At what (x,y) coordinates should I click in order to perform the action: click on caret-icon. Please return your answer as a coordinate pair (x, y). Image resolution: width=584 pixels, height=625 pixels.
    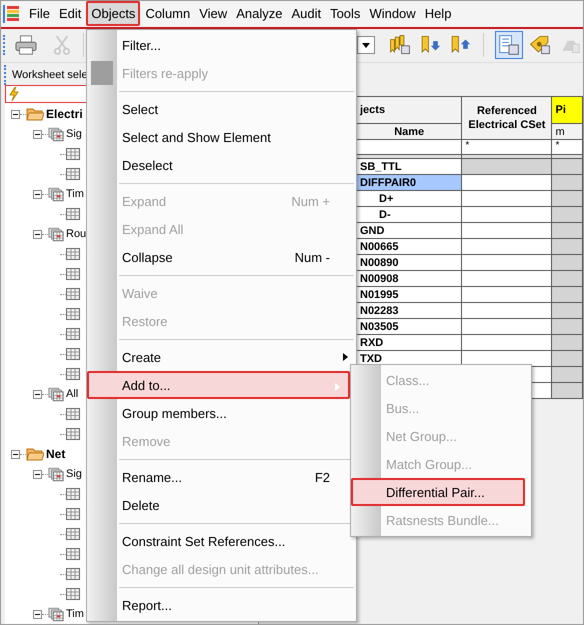
    Looking at the image, I should click on (366, 45).